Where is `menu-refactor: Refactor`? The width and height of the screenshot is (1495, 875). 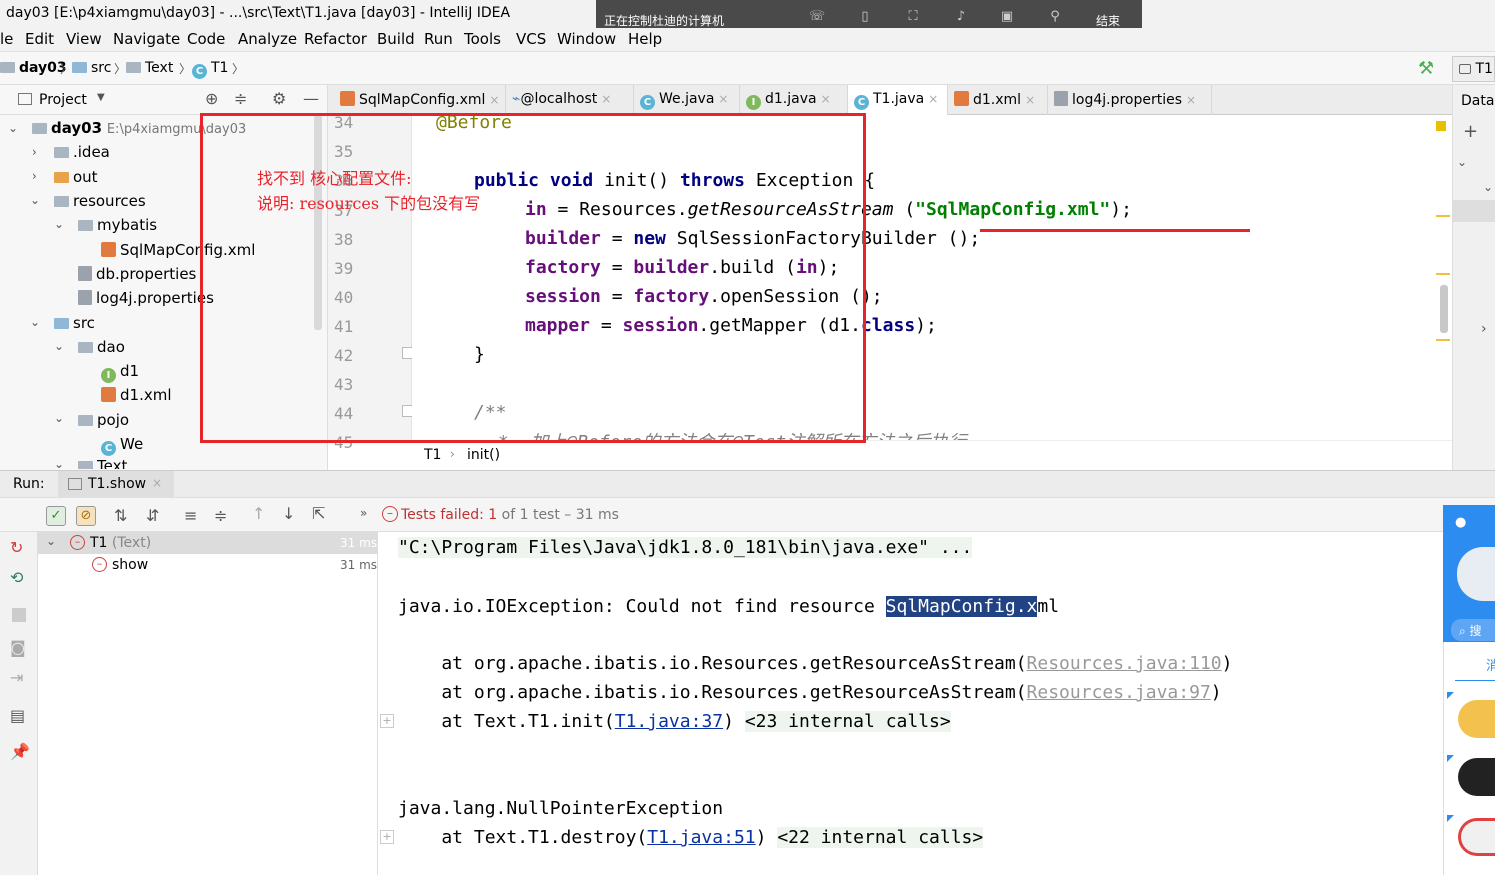 menu-refactor: Refactor is located at coordinates (335, 39).